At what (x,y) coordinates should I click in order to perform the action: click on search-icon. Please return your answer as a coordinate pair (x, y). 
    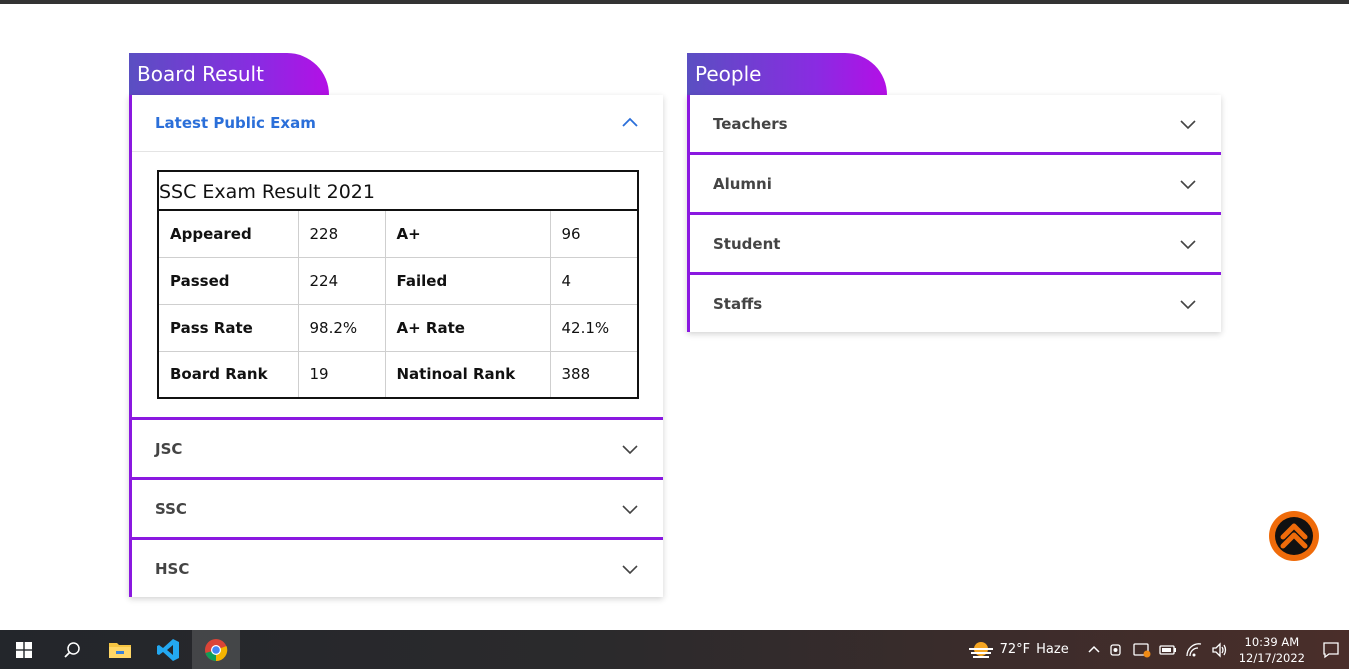
    Looking at the image, I should click on (72, 649).